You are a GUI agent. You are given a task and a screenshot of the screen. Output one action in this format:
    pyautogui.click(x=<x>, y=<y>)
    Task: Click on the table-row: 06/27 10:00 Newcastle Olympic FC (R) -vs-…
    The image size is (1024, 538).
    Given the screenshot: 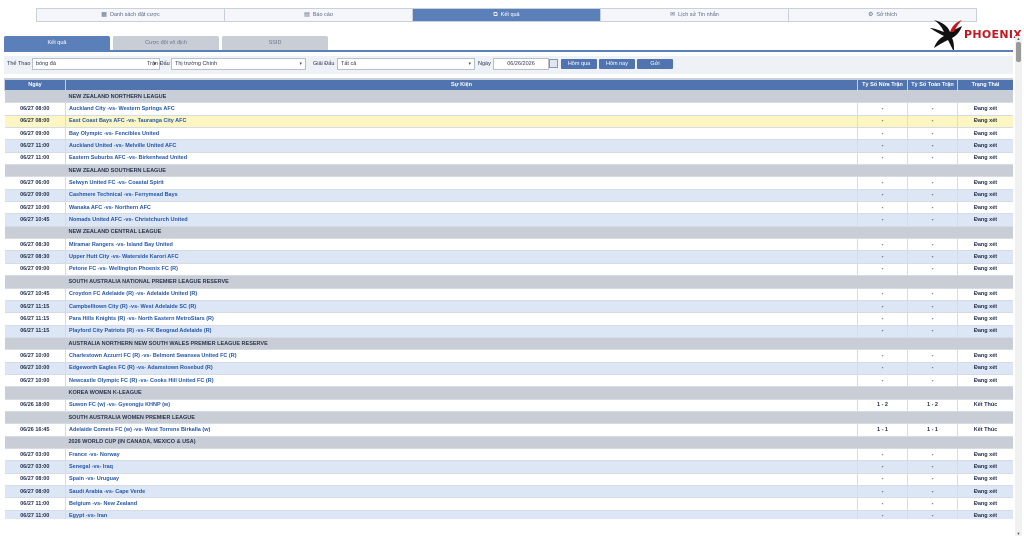 What is the action you would take?
    pyautogui.click(x=508, y=381)
    